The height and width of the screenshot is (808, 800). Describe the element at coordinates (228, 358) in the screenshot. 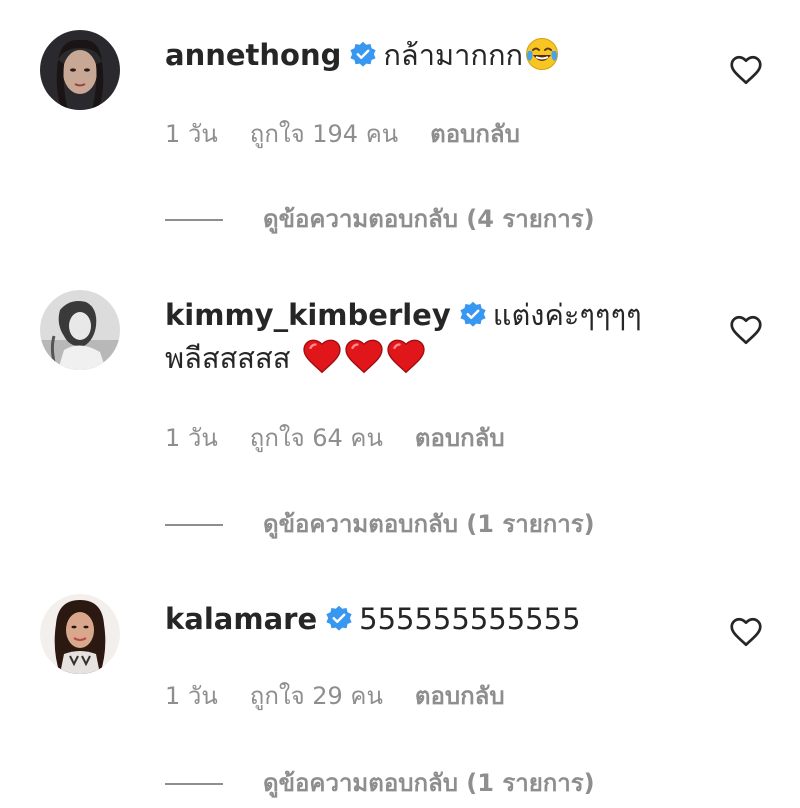

I see `comment-body-line2: พลีสสสสส` at that location.